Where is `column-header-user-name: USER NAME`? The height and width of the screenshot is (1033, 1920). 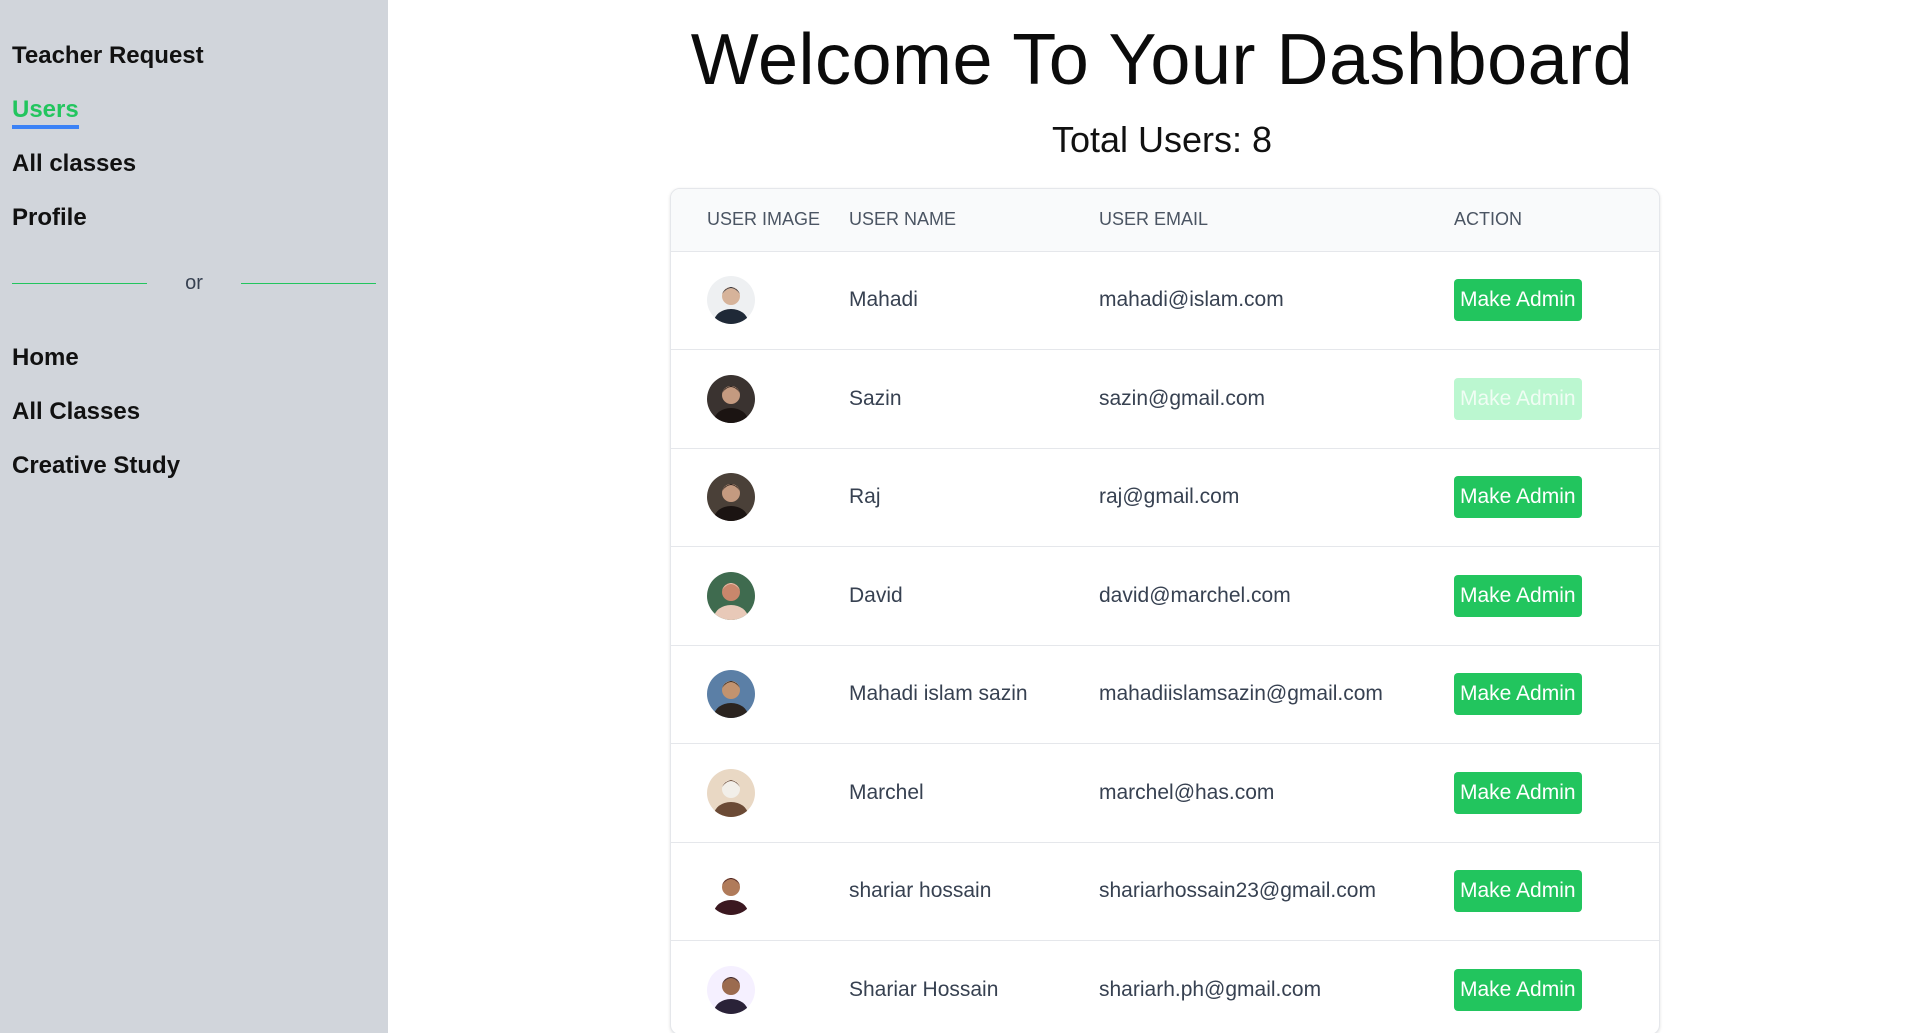
column-header-user-name: USER NAME is located at coordinates (974, 220).